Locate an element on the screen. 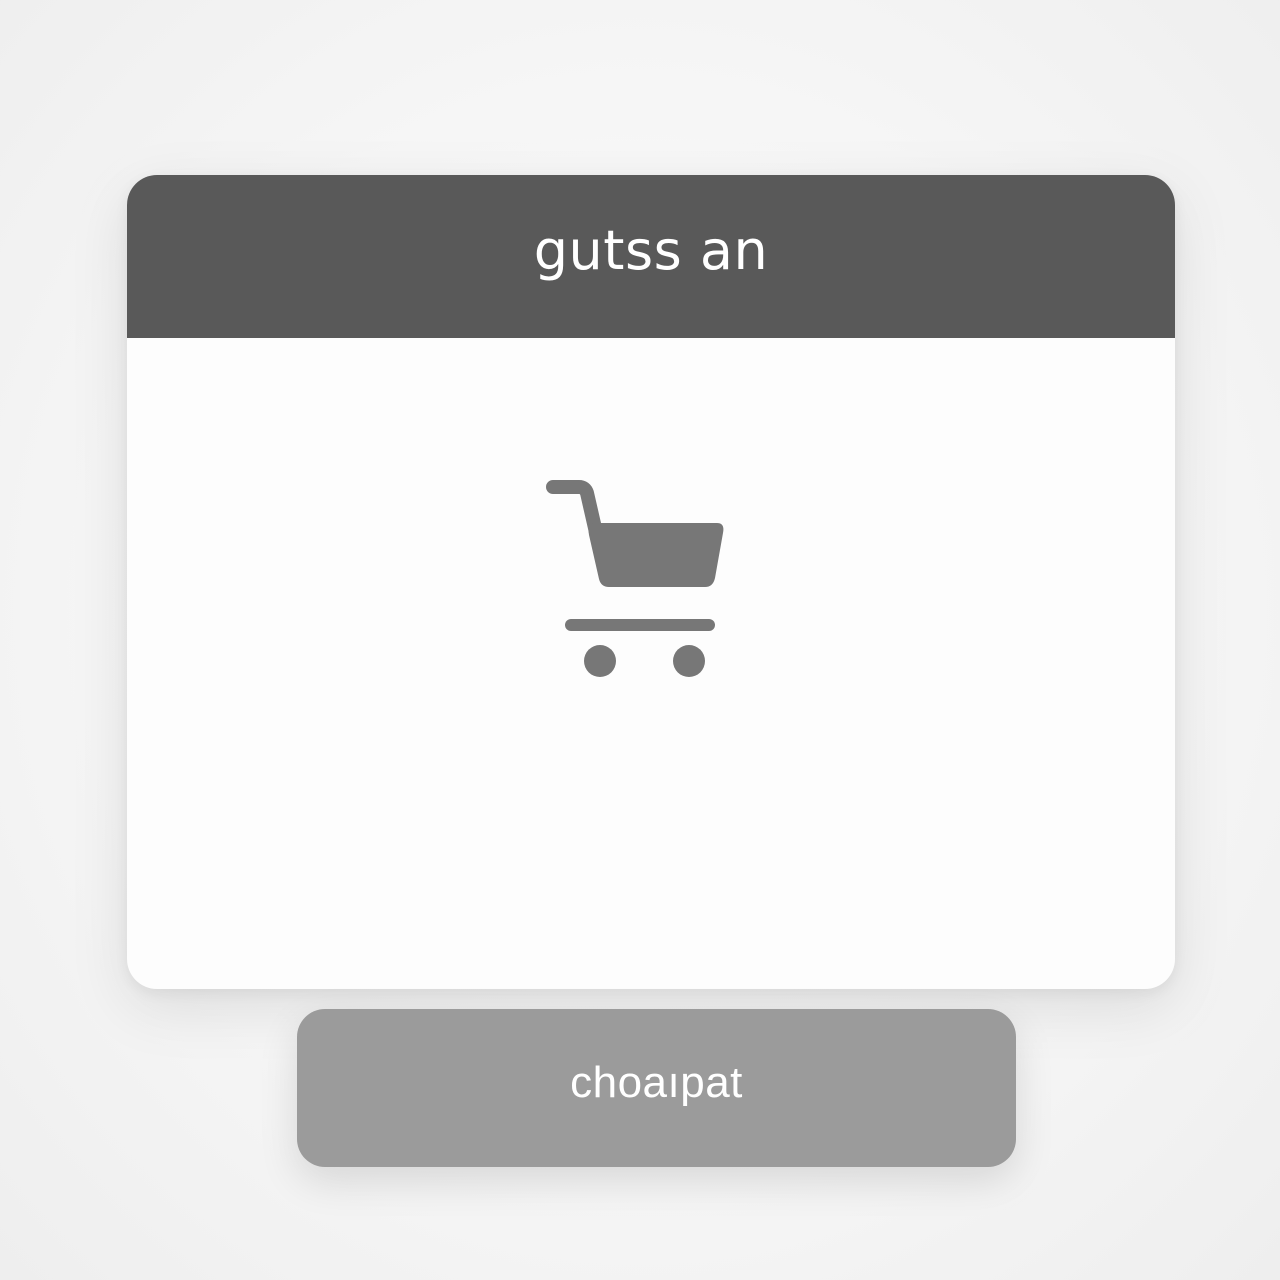 The image size is (1280, 1280). dialog-title: gutss an is located at coordinates (651, 250).